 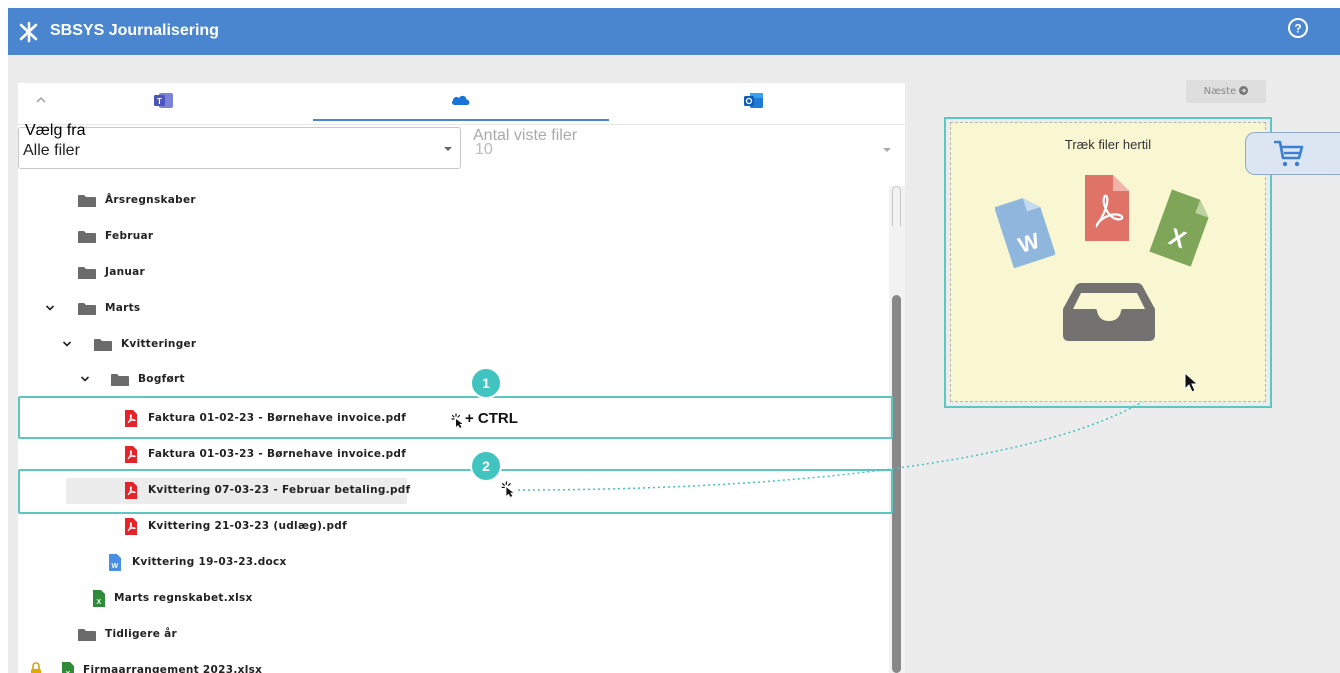 I want to click on shopping-cart-icon, so click(x=1289, y=153).